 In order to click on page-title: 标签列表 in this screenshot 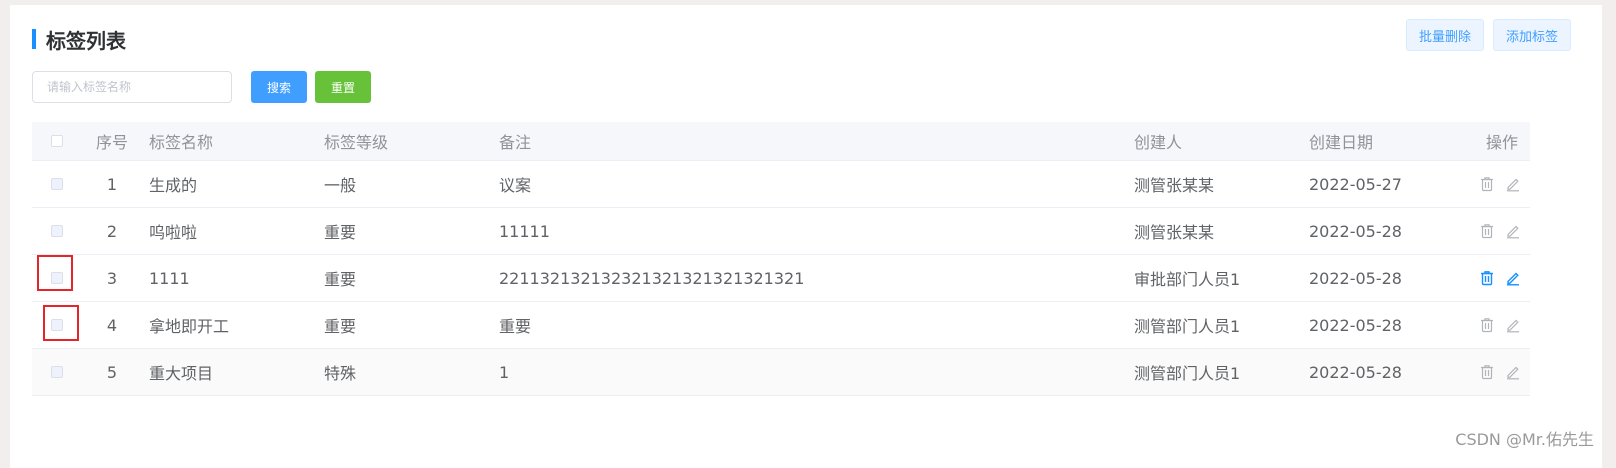, I will do `click(86, 40)`.